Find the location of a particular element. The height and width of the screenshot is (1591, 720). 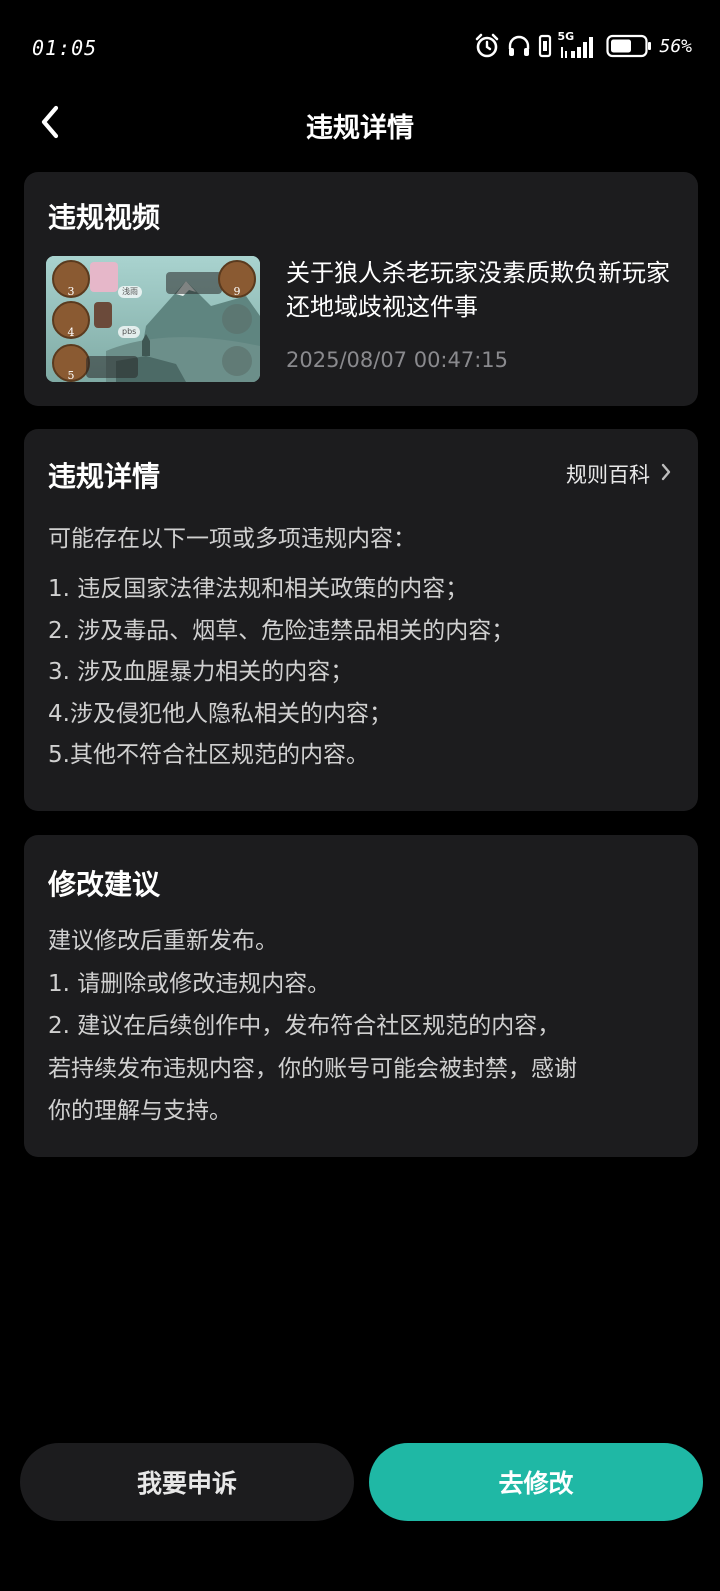

seat-9: 9 is located at coordinates (237, 279).